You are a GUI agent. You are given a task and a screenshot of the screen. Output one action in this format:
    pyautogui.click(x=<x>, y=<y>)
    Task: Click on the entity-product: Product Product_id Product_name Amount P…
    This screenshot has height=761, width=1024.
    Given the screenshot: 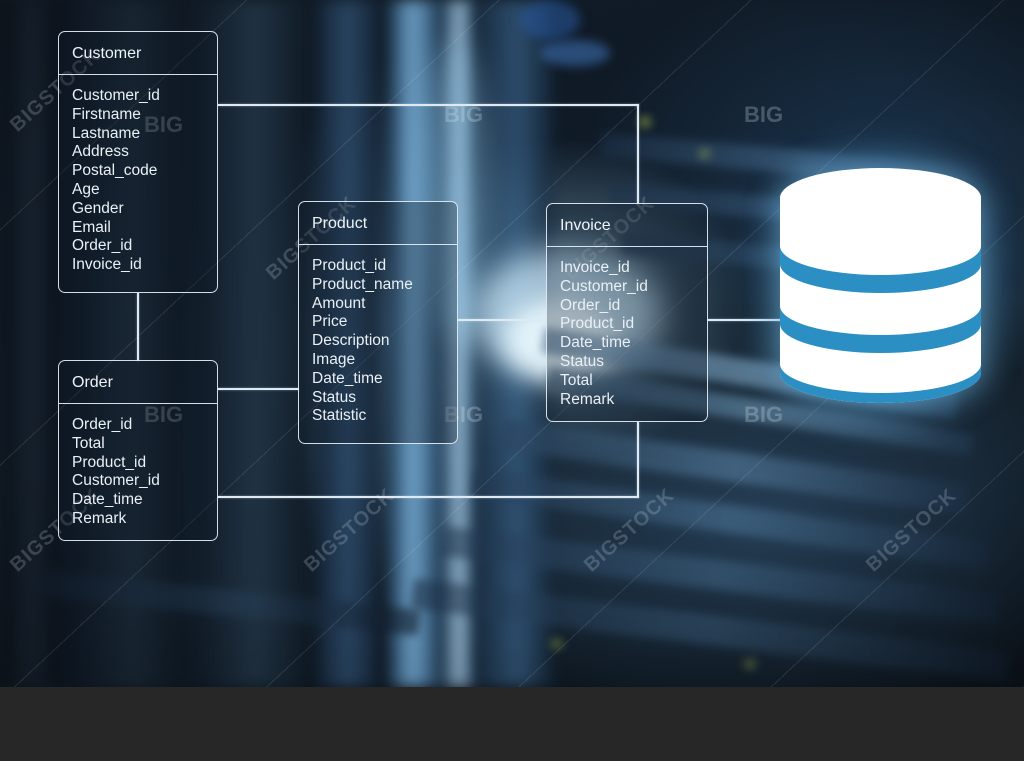 What is the action you would take?
    pyautogui.click(x=378, y=322)
    